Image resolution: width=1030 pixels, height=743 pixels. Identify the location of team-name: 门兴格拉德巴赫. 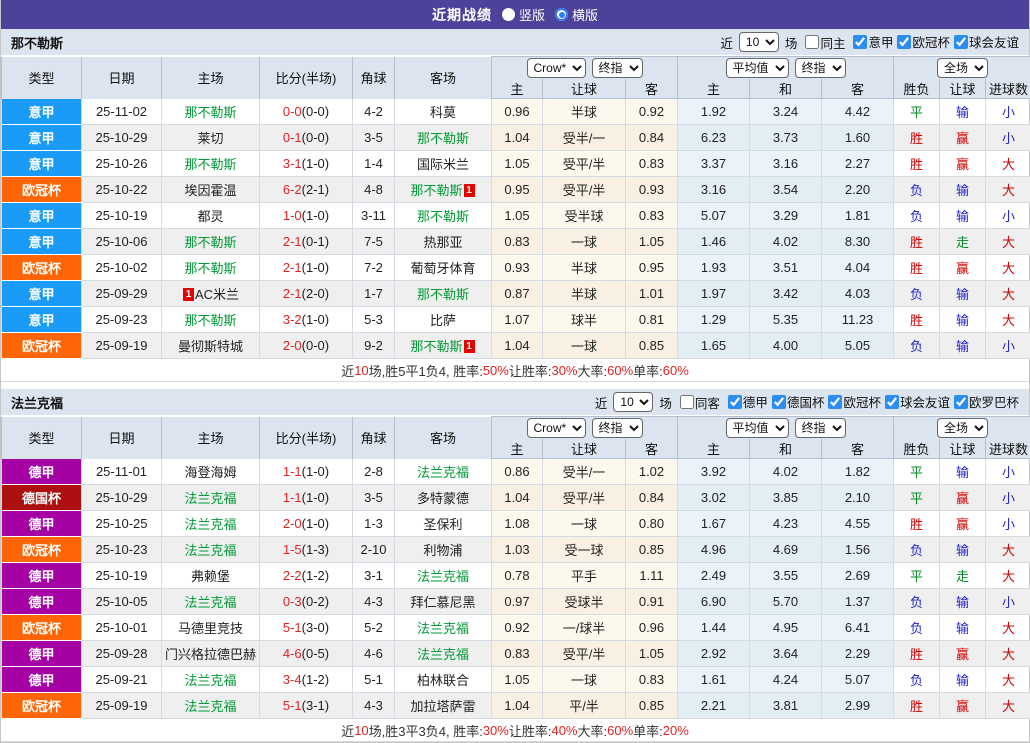
(210, 654).